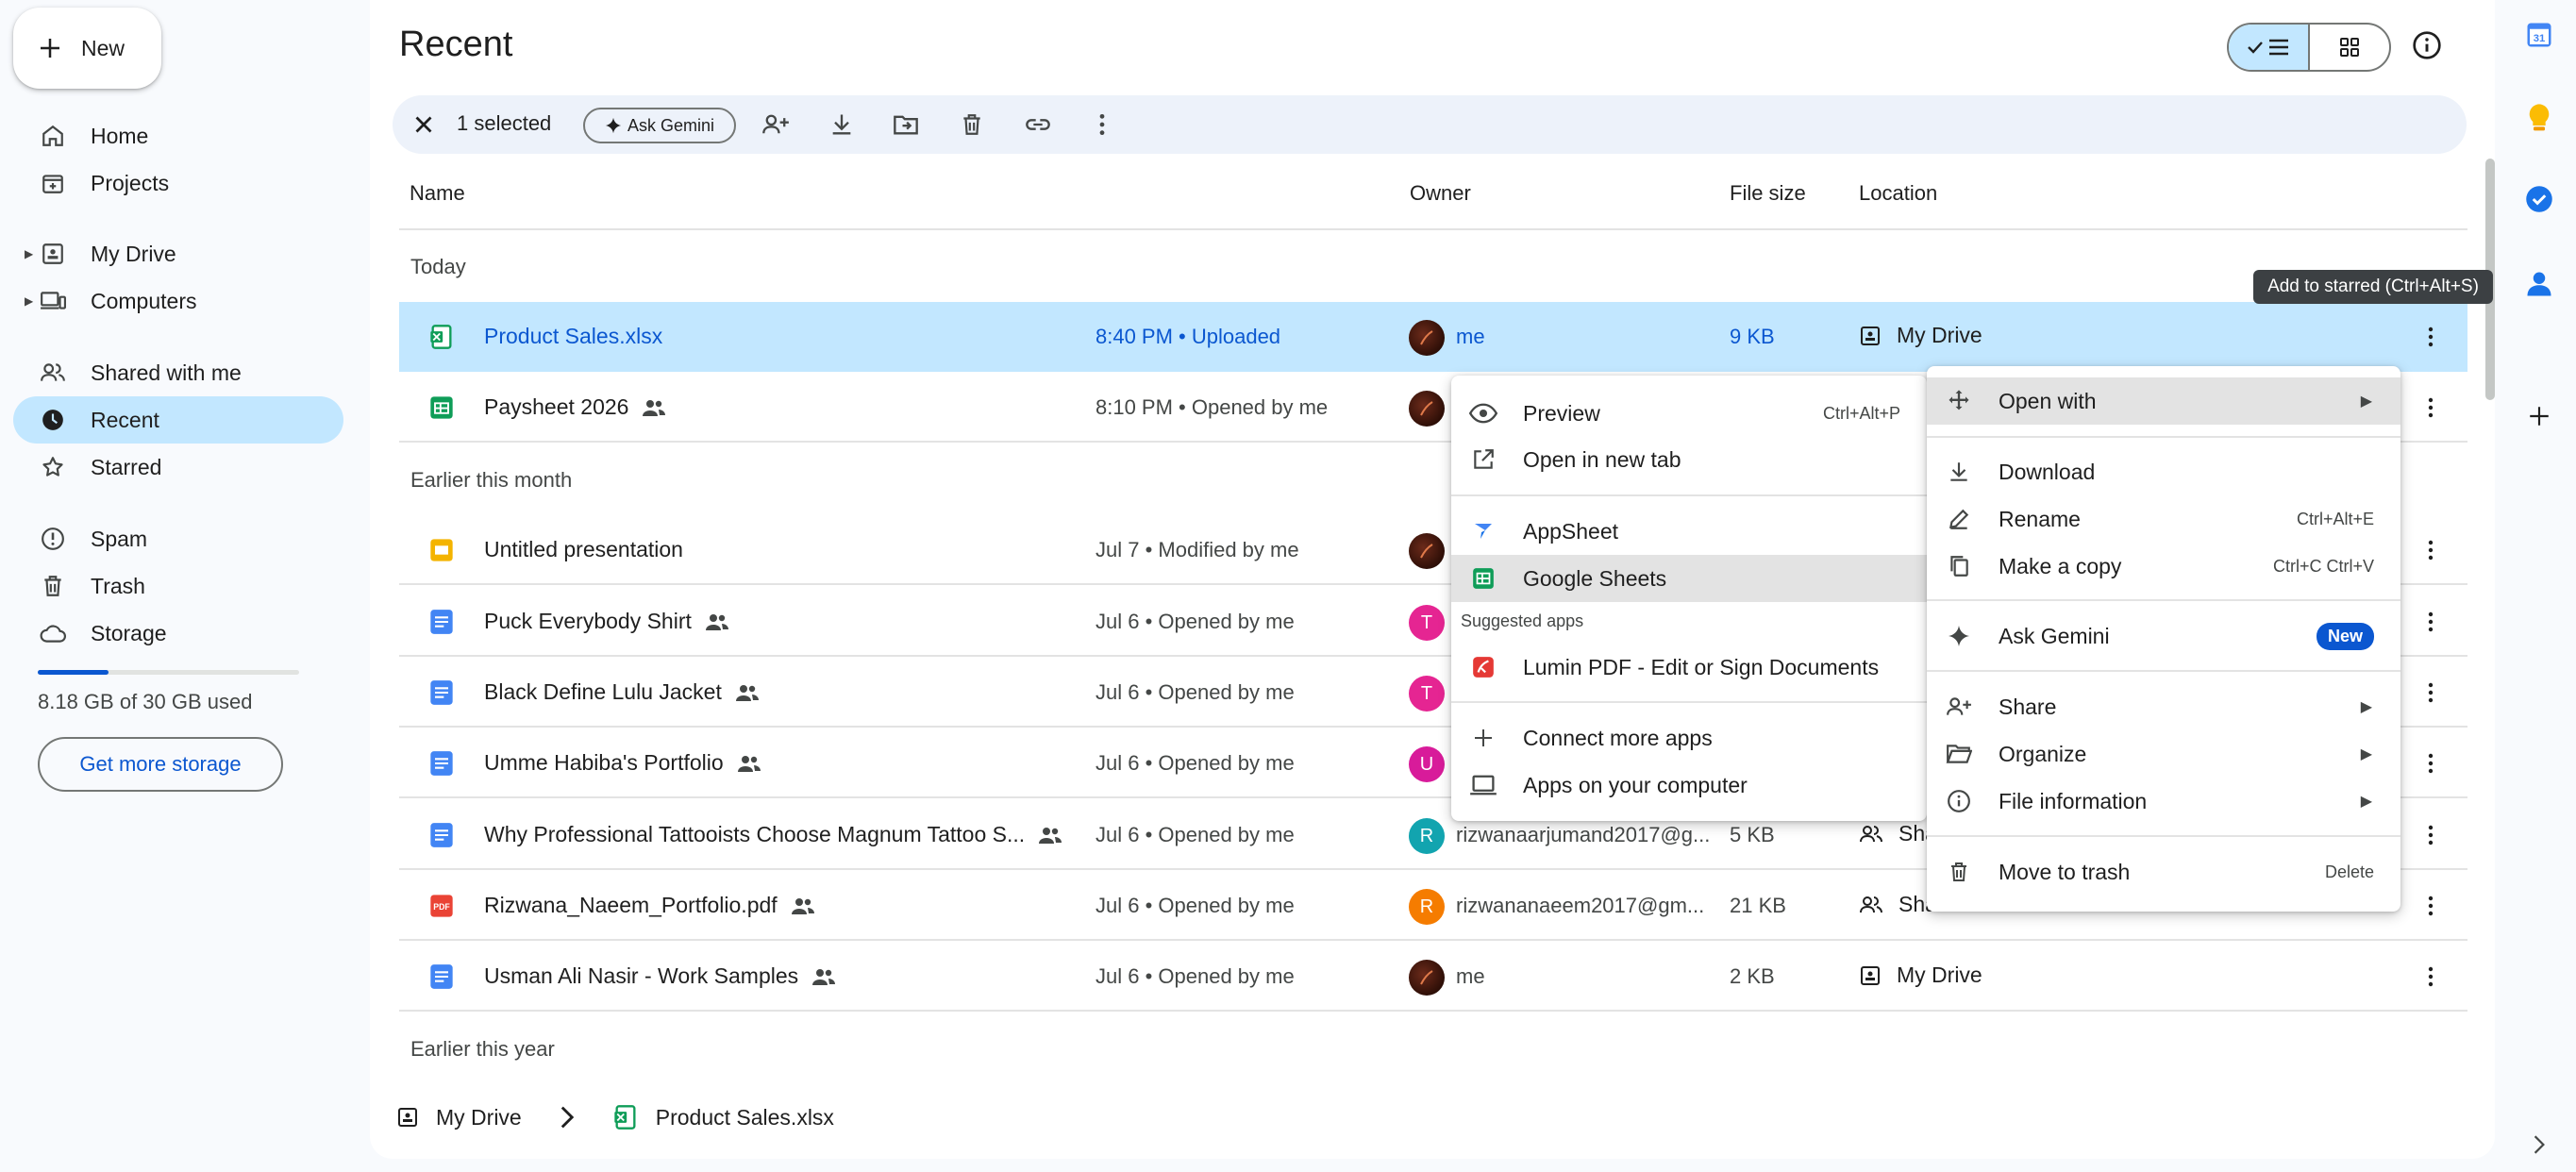  Describe the element at coordinates (1427, 338) in the screenshot. I see `avatar` at that location.